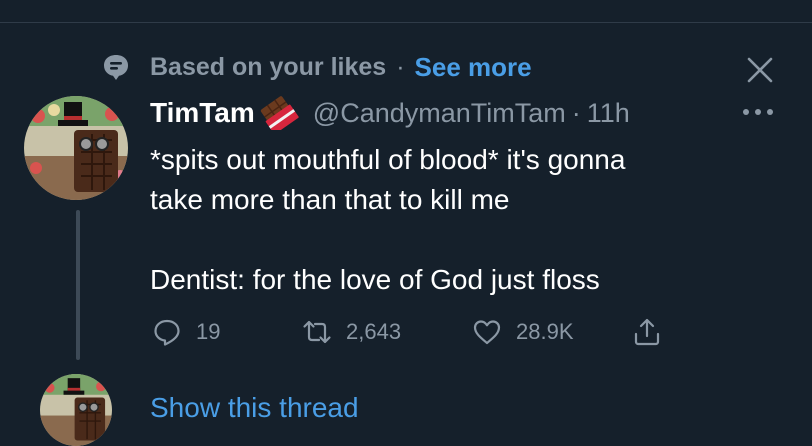  I want to click on more-options-button, so click(758, 112).